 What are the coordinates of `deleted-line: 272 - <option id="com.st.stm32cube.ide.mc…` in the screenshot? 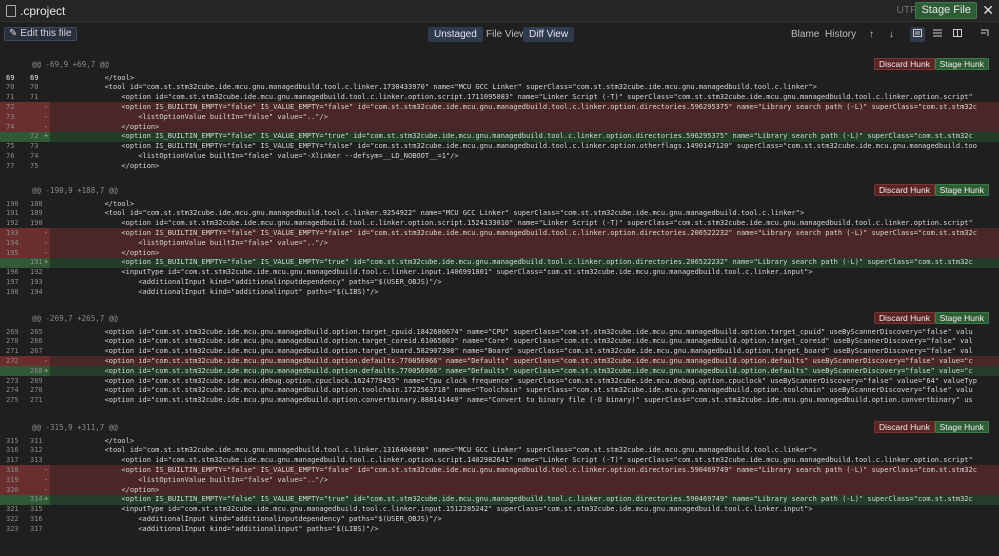 It's located at (499, 361).